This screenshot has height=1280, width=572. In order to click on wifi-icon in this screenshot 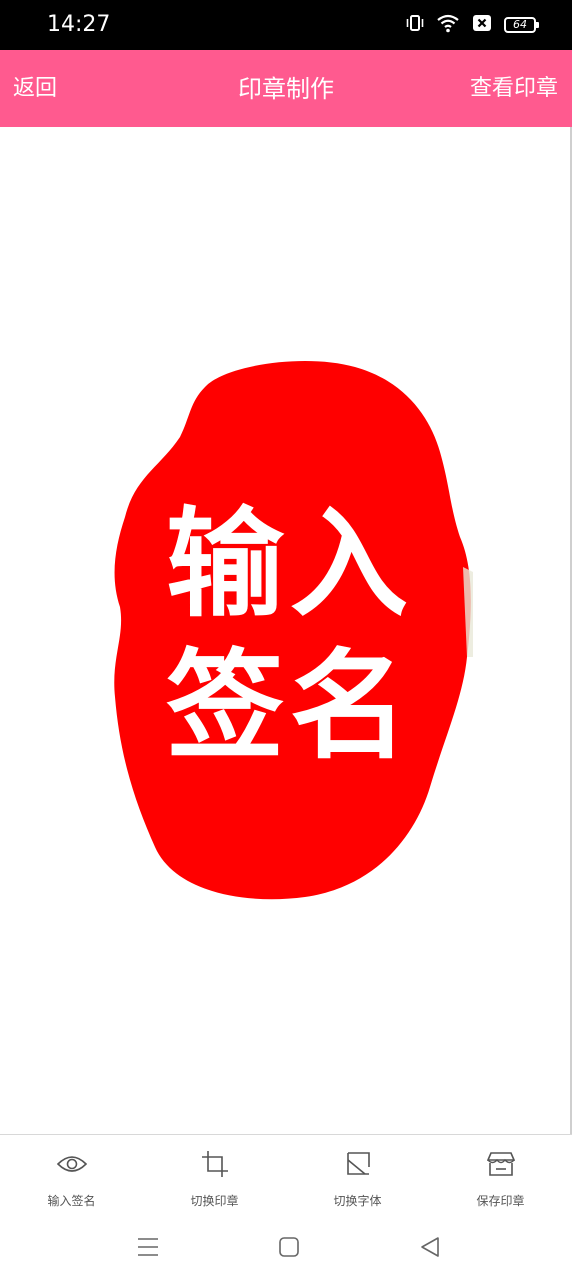, I will do `click(448, 25)`.